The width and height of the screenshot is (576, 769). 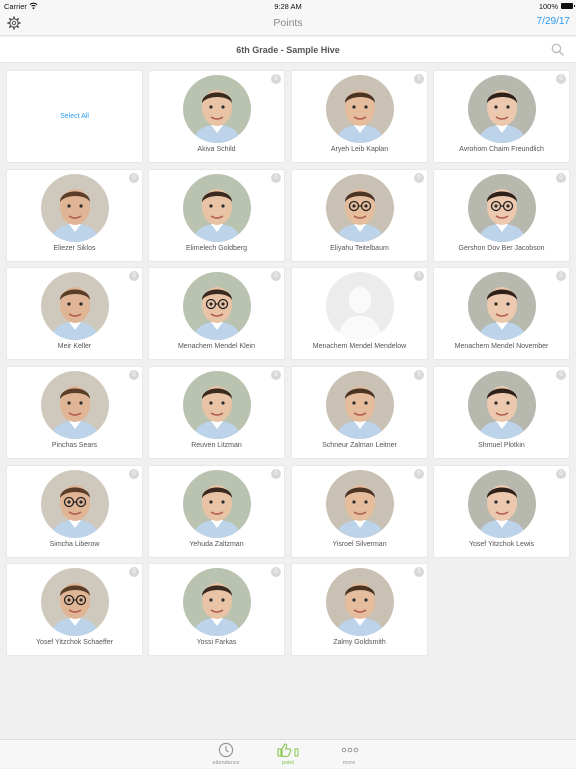 I want to click on search-icon, so click(x=557, y=49).